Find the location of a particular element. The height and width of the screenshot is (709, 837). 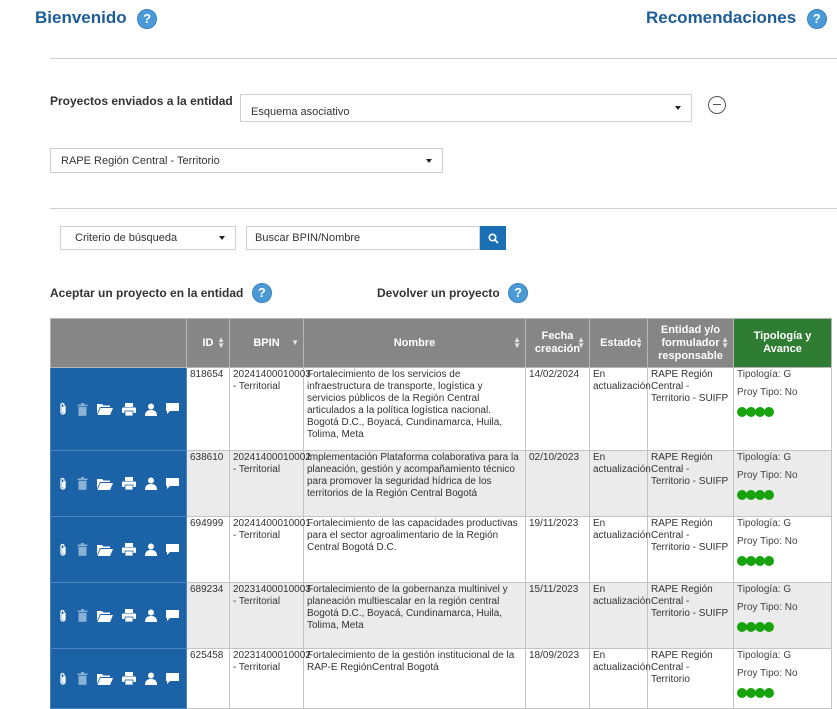

cell-fecha: 15/11/2023 is located at coordinates (557, 615).